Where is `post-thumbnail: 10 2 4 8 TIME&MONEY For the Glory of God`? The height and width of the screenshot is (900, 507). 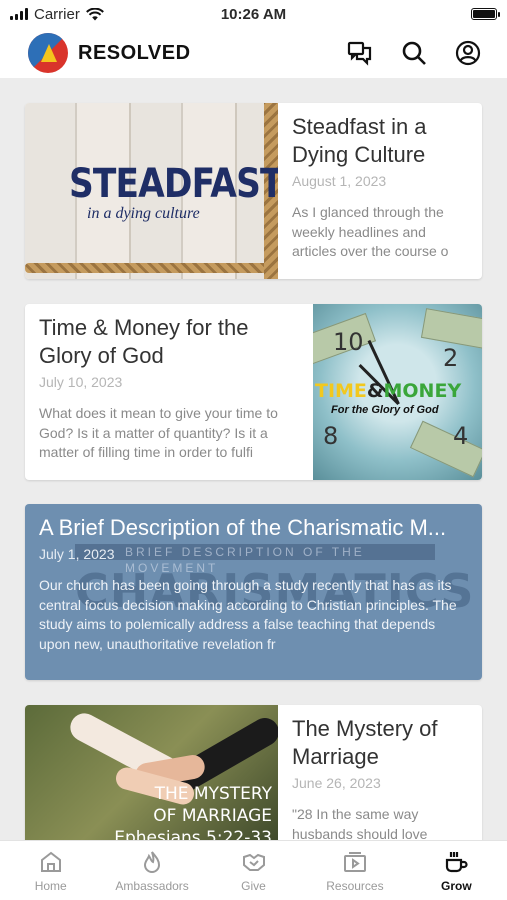 post-thumbnail: 10 2 4 8 TIME&MONEY For the Glory of God is located at coordinates (397, 392).